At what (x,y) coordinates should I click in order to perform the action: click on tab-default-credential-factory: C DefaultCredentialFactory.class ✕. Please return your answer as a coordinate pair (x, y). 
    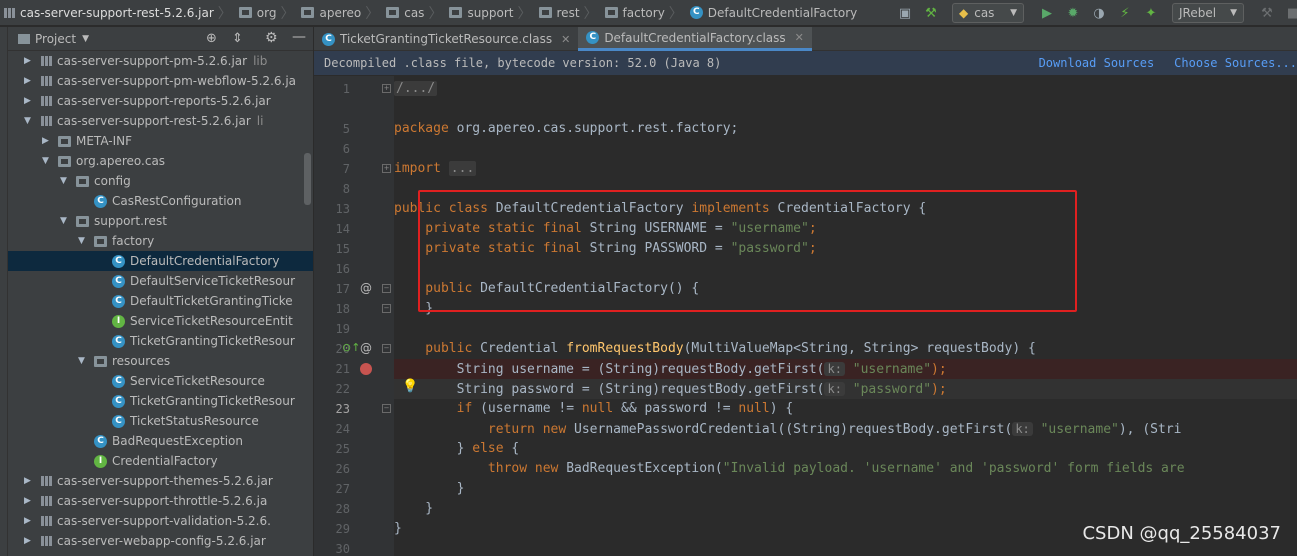
    Looking at the image, I should click on (695, 39).